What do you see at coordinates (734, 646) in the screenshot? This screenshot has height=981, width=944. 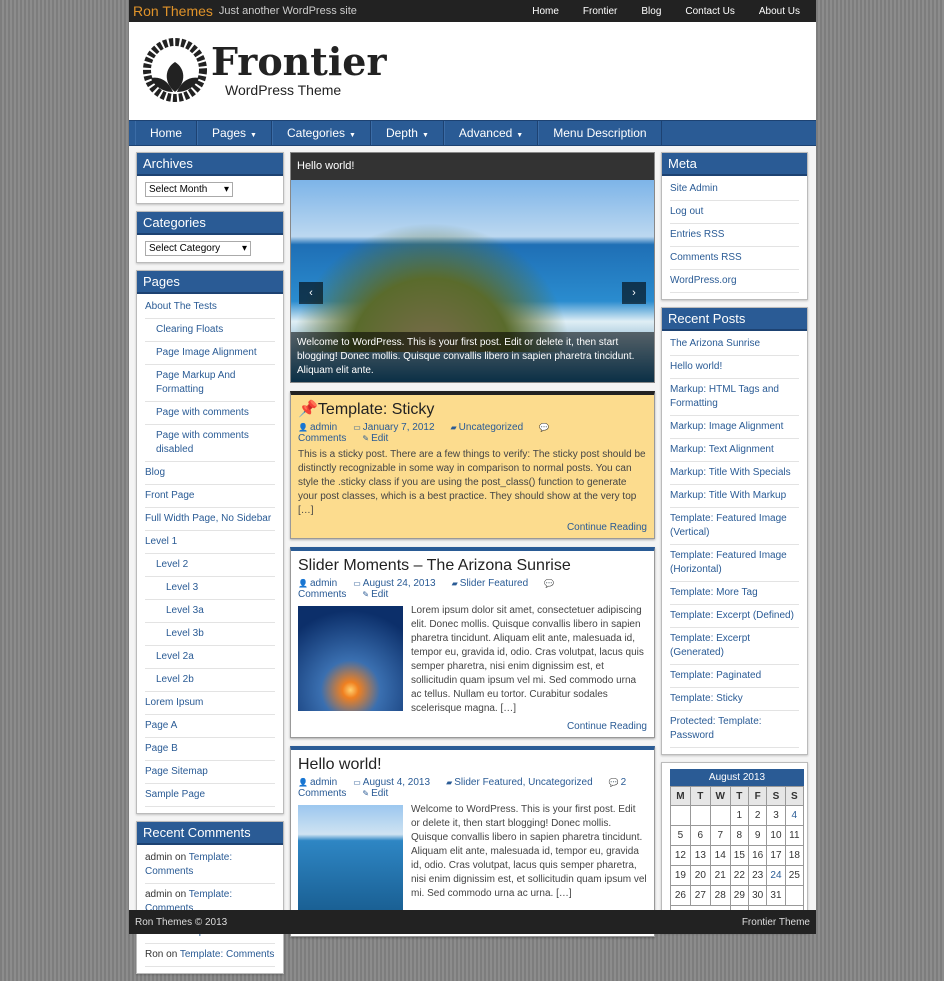 I see `recent-post-link: Template: Excerpt (Generated)` at bounding box center [734, 646].